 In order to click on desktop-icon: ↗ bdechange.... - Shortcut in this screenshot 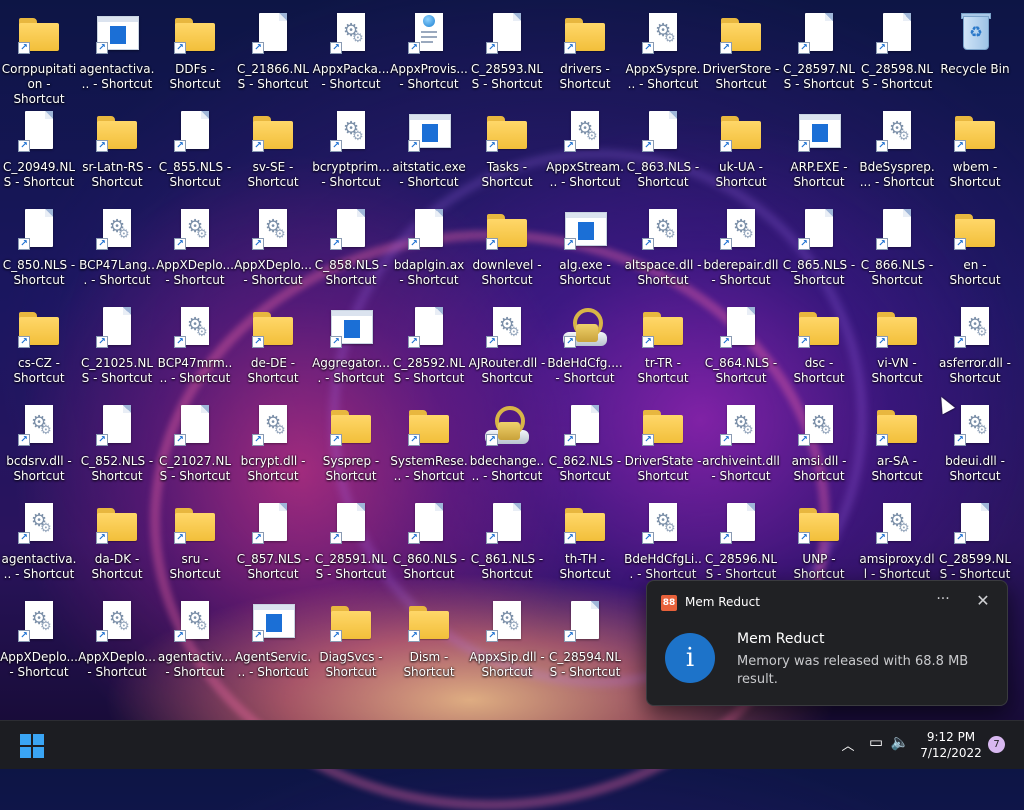, I will do `click(507, 444)`.